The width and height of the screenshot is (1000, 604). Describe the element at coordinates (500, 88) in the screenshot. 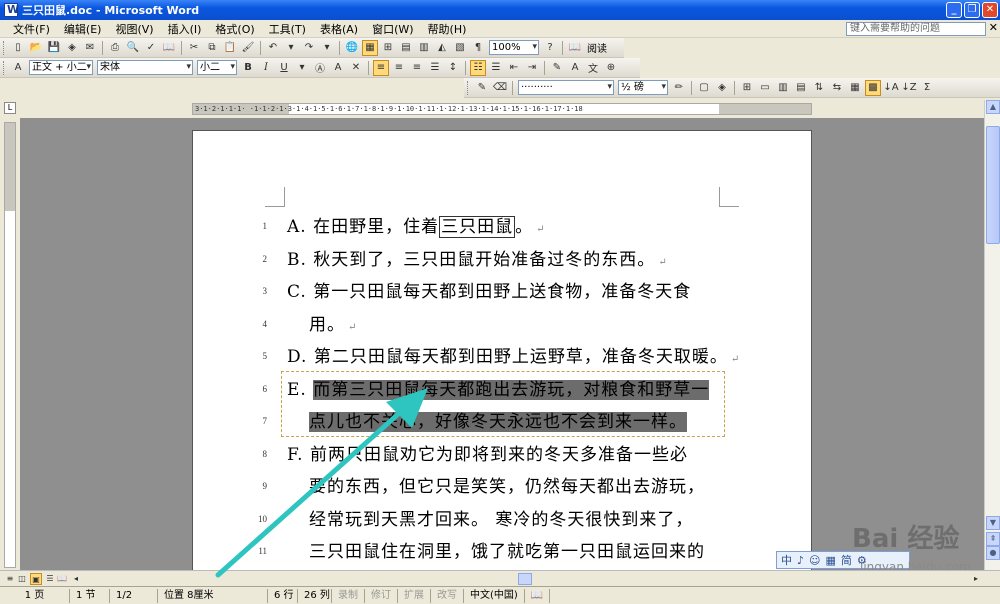

I see `eraser-icon: ⌫` at that location.